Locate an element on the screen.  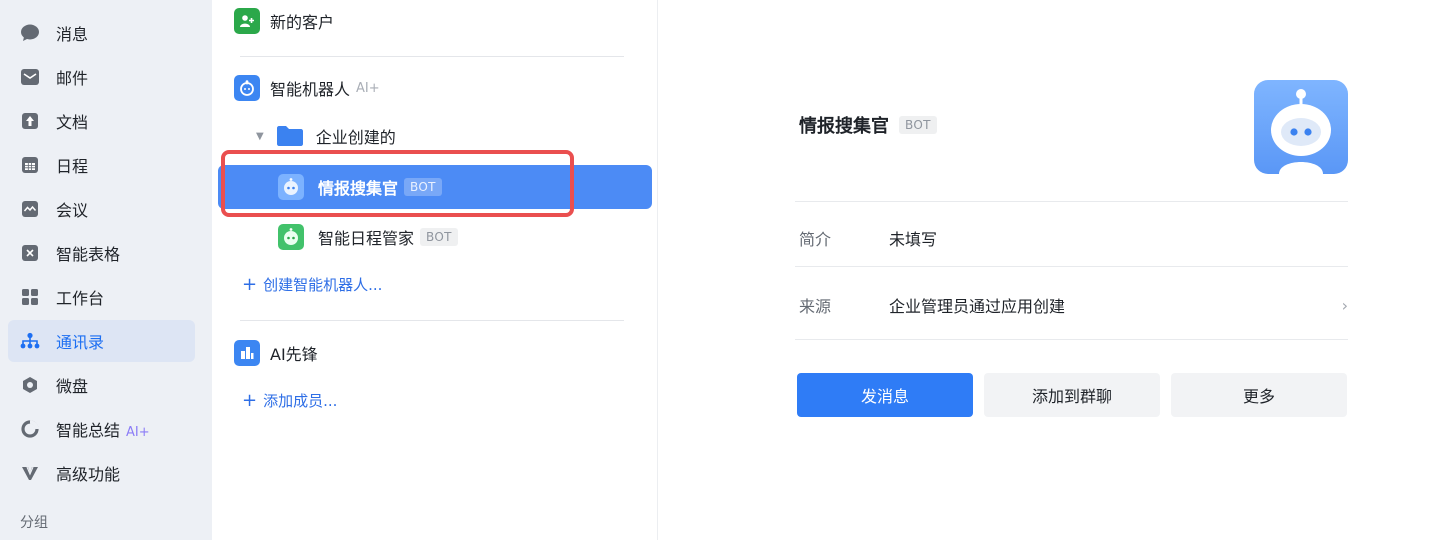
smart-bots-section: 智能机器人 AI+ is located at coordinates (307, 88).